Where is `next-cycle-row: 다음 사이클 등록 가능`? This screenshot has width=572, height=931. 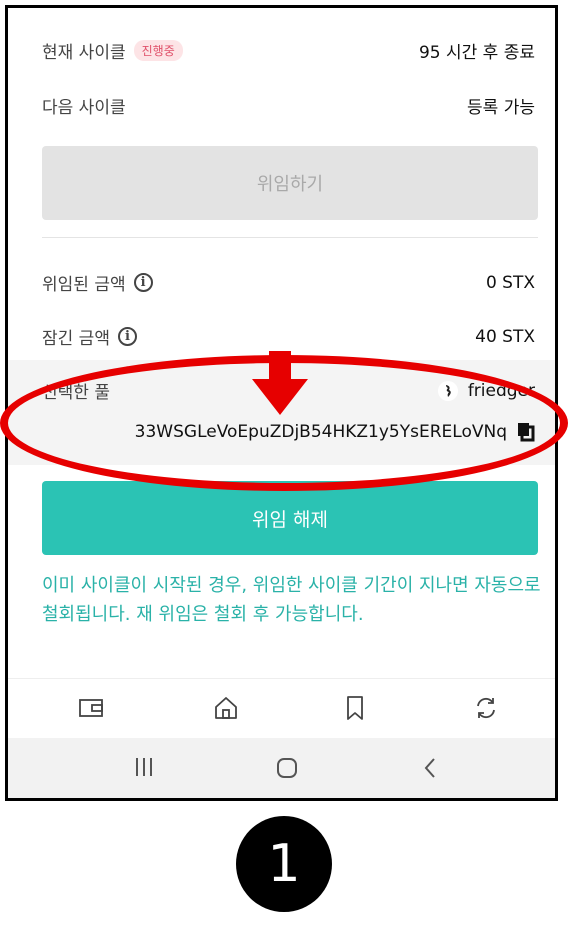 next-cycle-row: 다음 사이클 등록 가능 is located at coordinates (288, 105).